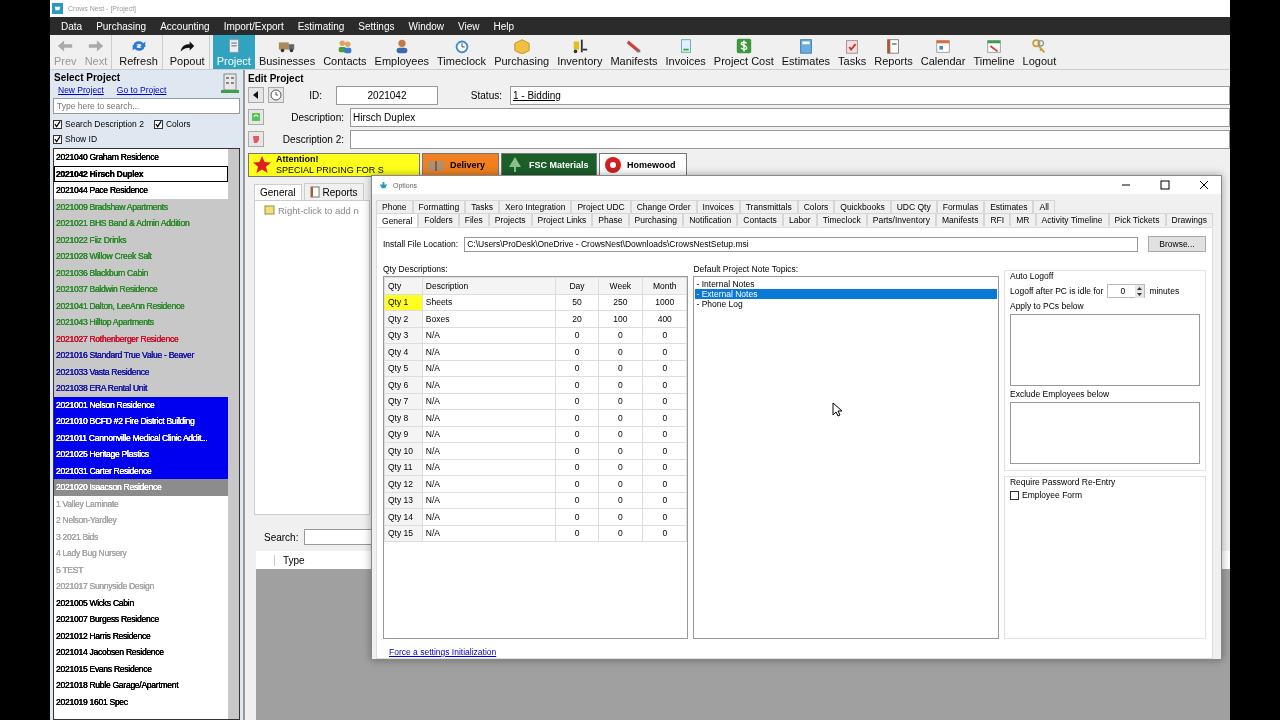 The height and width of the screenshot is (720, 1280). Describe the element at coordinates (141, 454) in the screenshot. I see `project-item: 2021025 Heritage Plastics` at that location.